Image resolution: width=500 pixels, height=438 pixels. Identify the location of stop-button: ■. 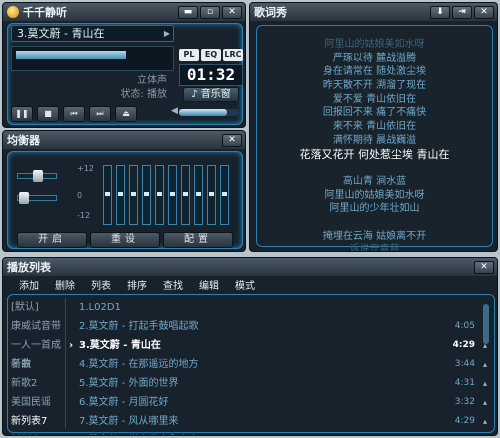
(48, 114).